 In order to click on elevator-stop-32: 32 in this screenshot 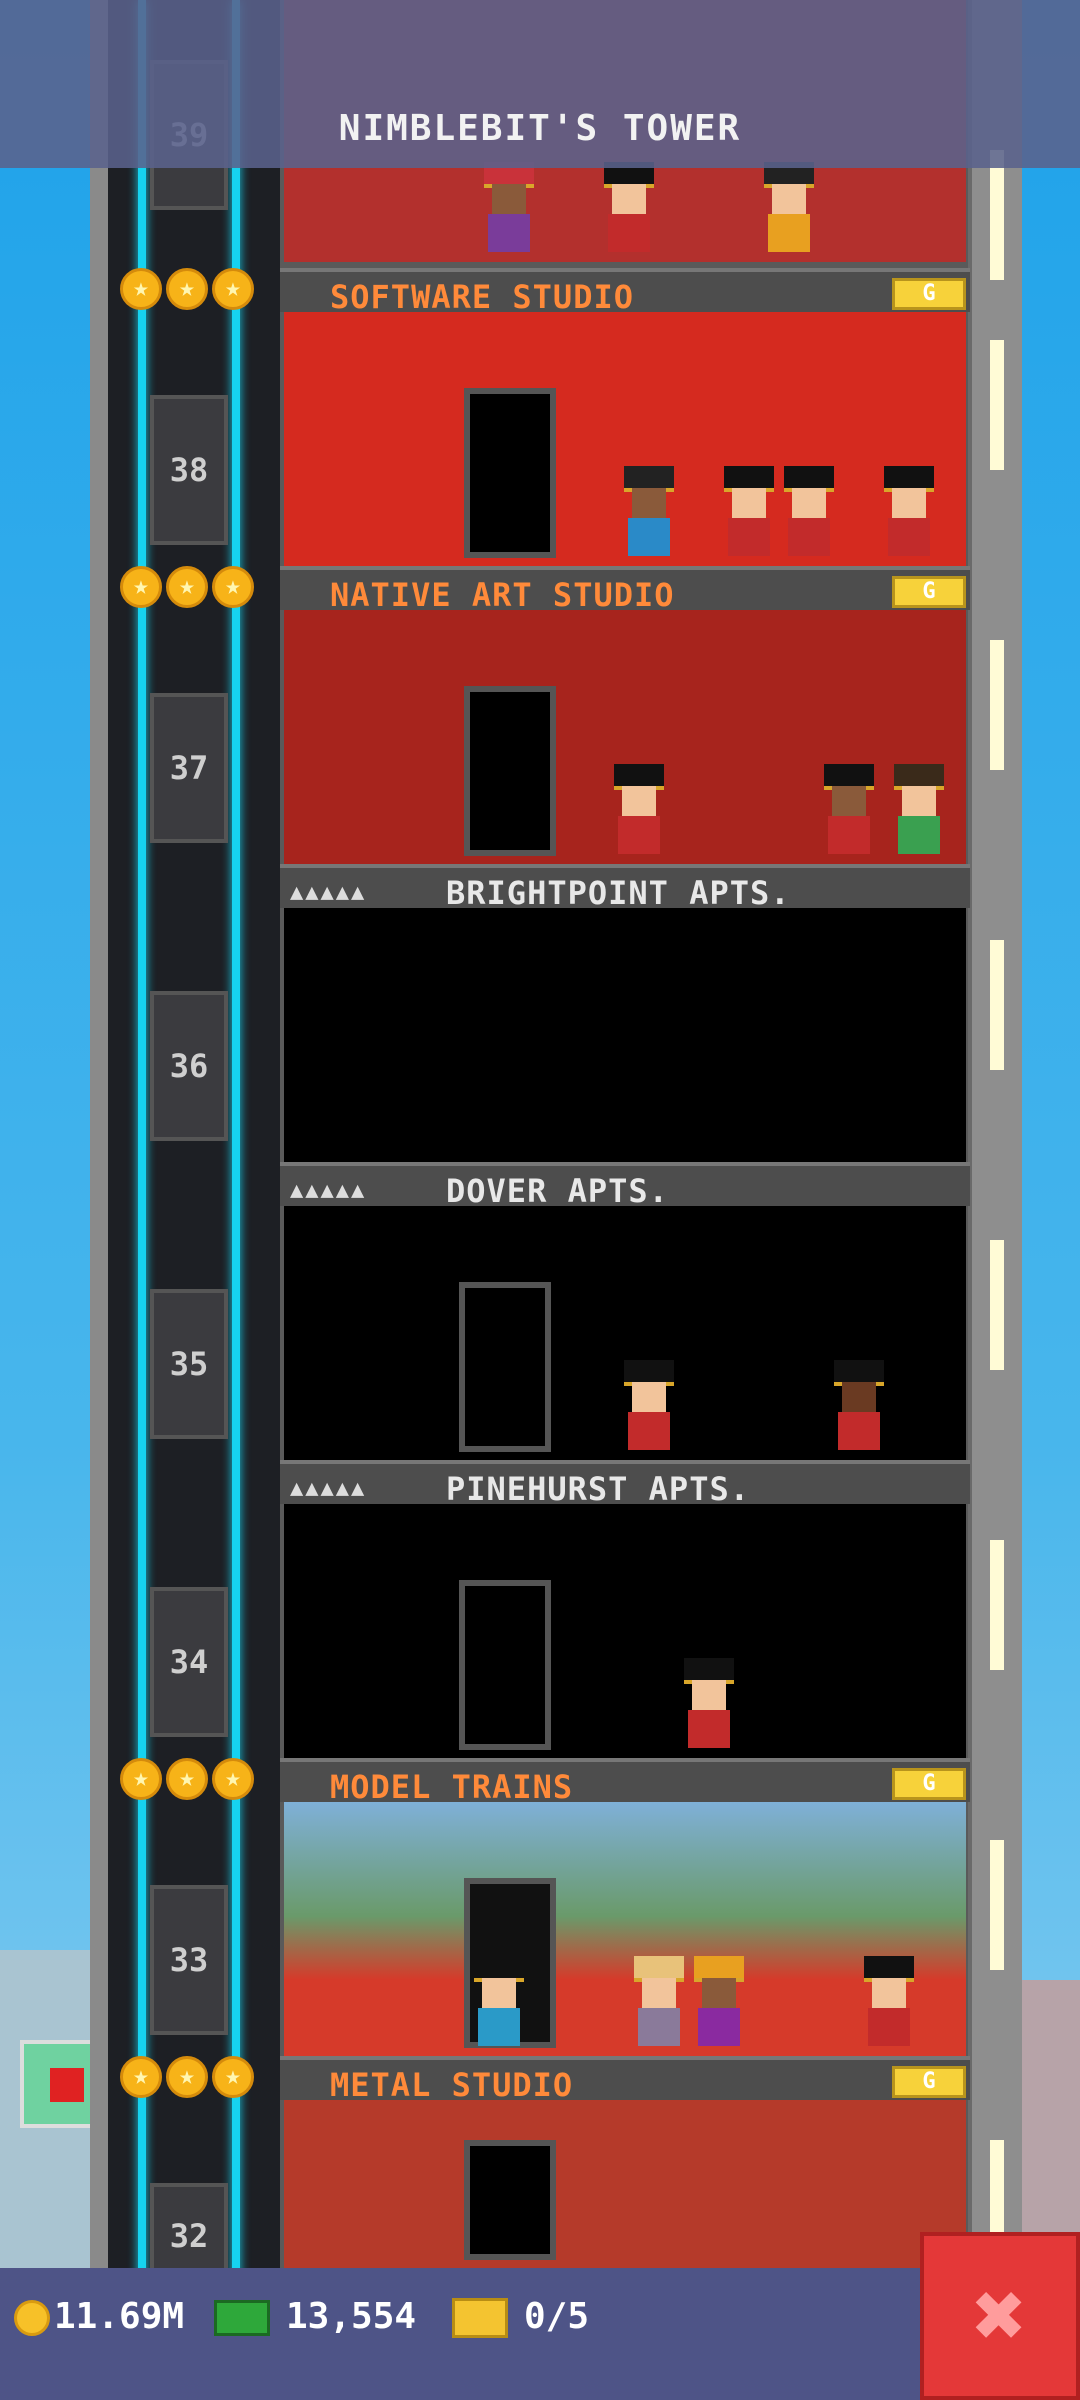, I will do `click(189, 2228)`.